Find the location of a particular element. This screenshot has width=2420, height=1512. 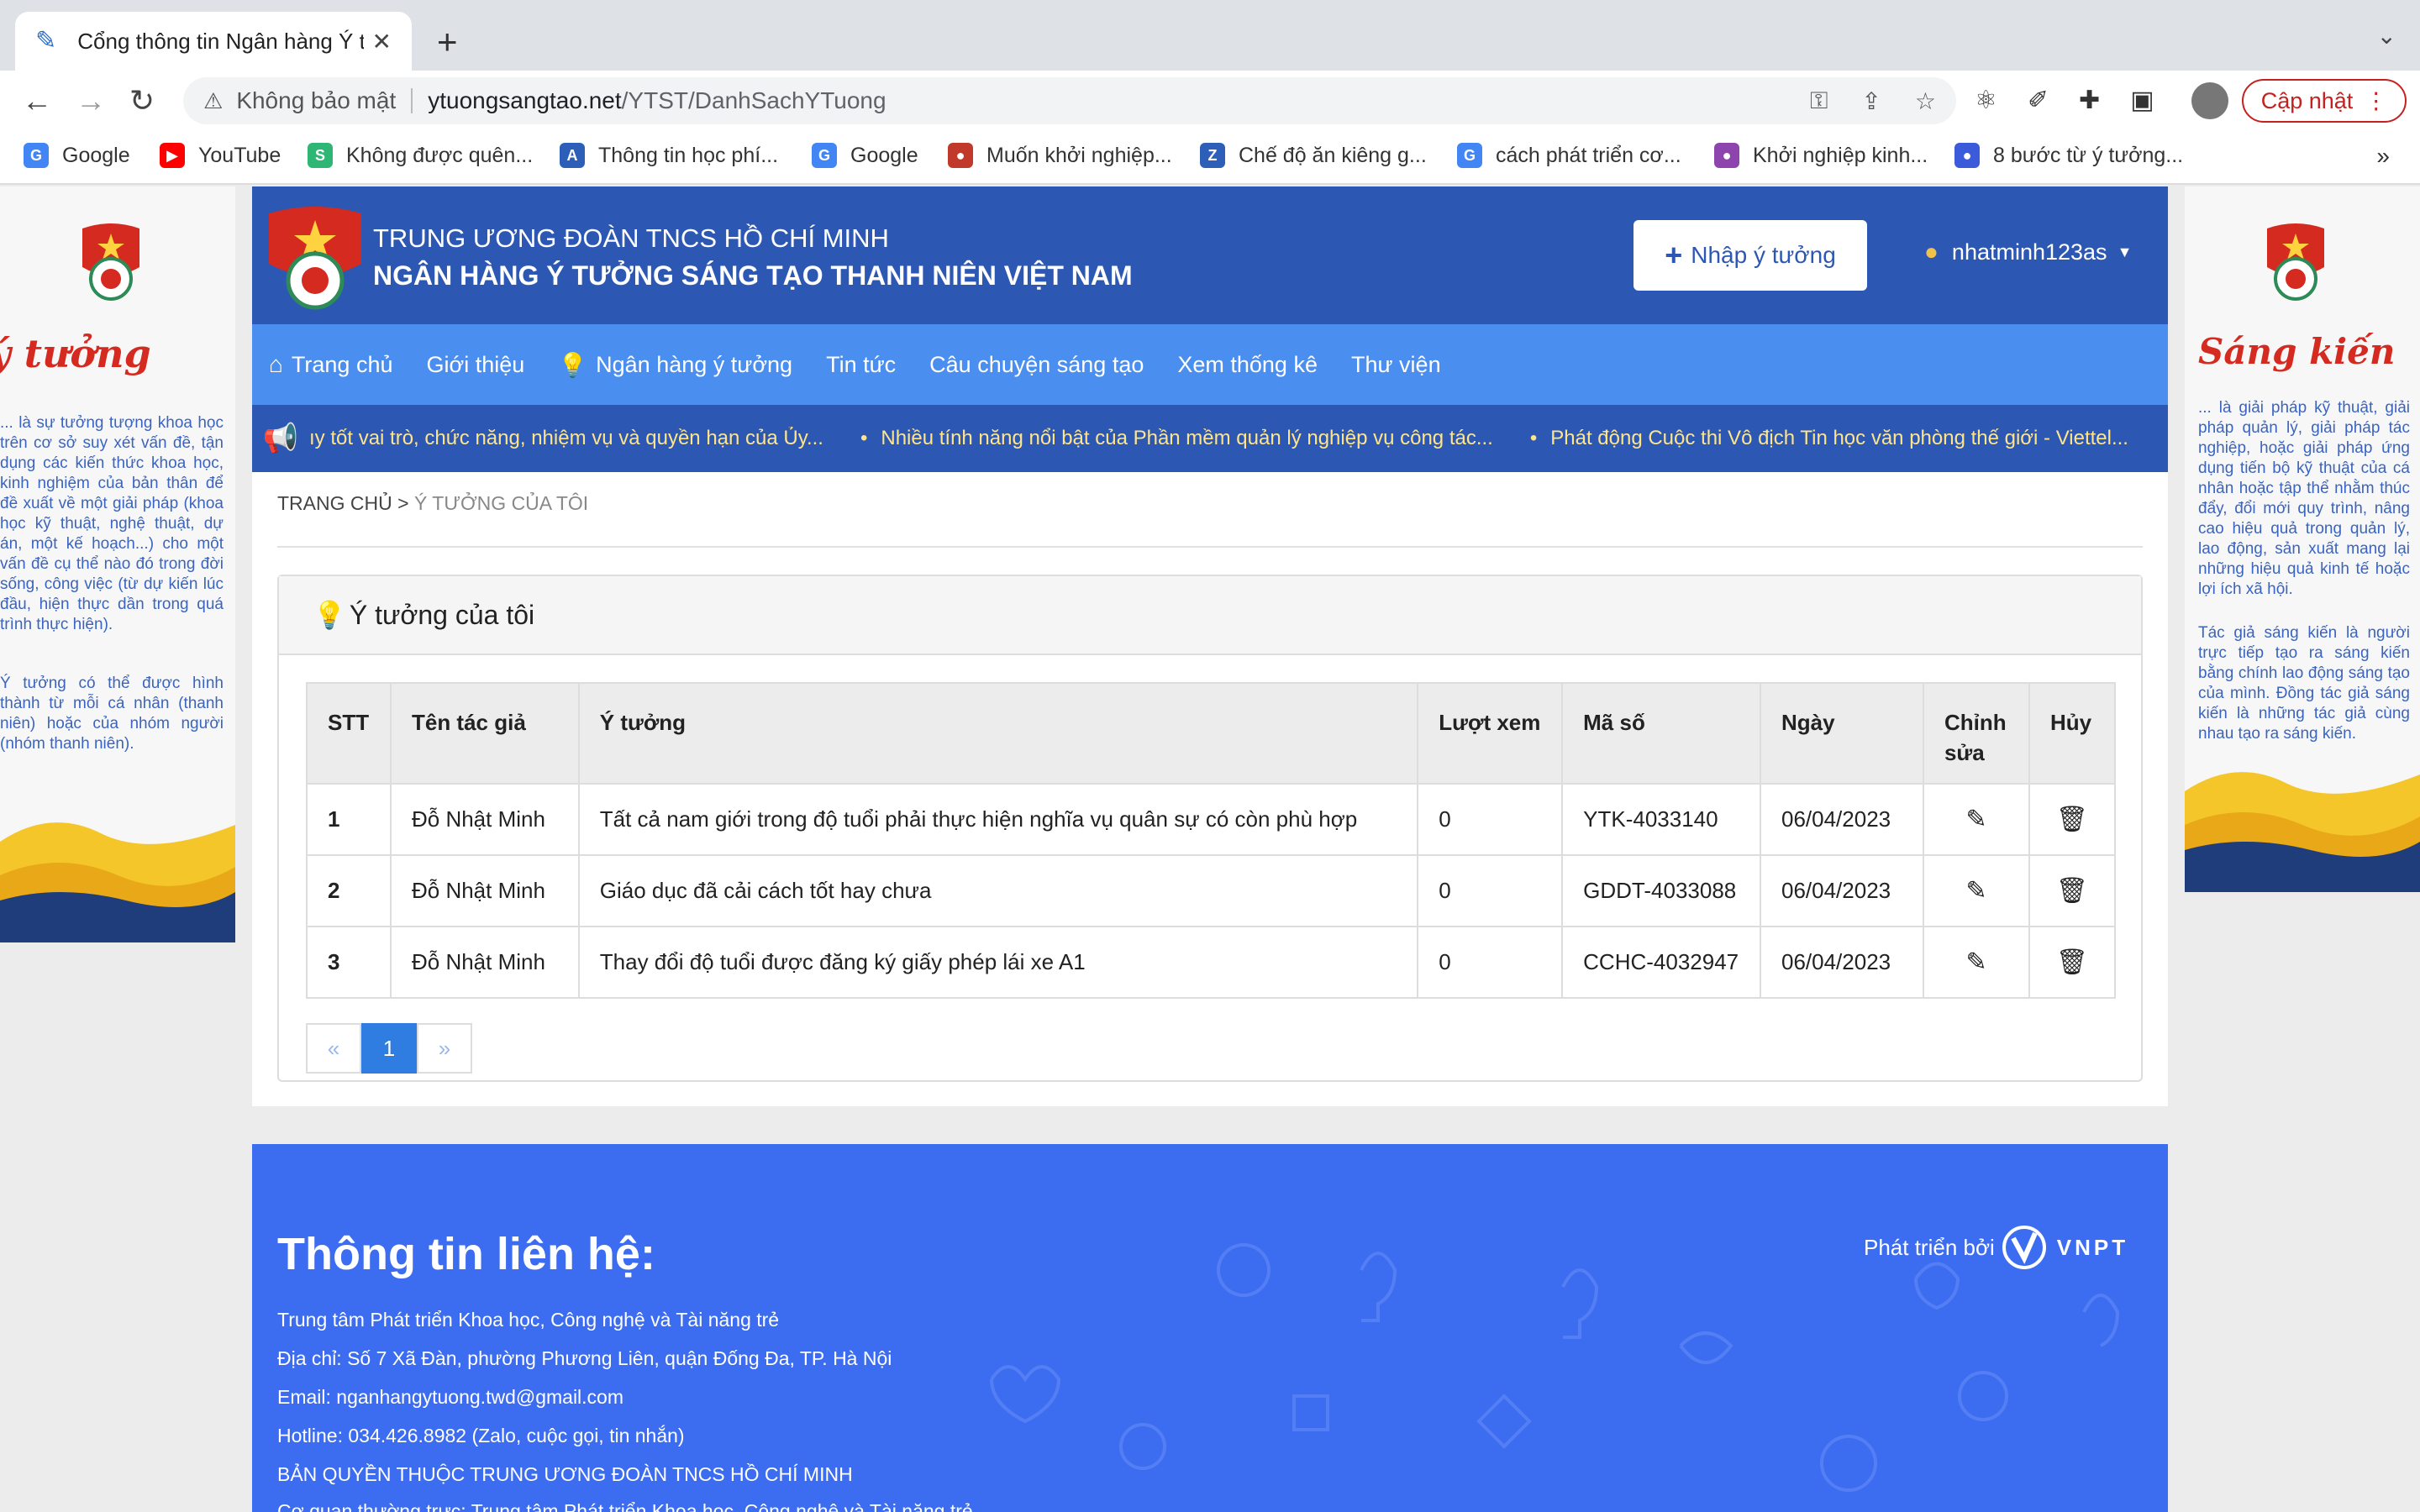

pagination-next: » is located at coordinates (445, 1048).